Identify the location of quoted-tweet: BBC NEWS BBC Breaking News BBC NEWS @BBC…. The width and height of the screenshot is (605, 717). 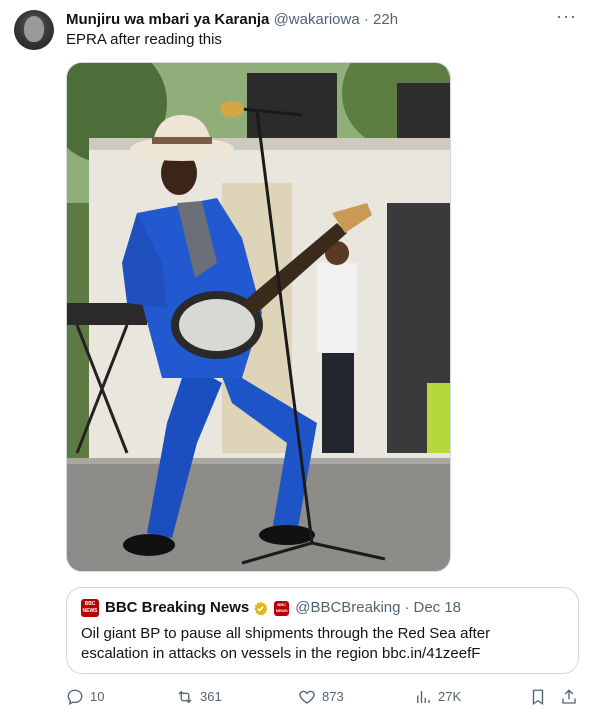
(322, 630).